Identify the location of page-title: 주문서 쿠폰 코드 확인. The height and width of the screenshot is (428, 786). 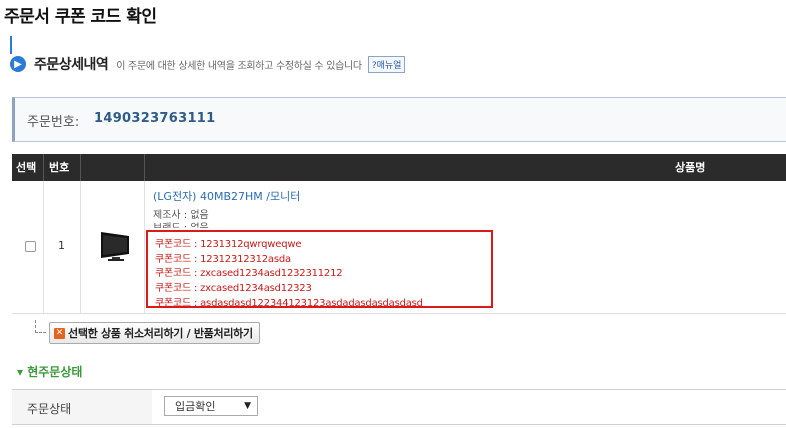
(80, 17).